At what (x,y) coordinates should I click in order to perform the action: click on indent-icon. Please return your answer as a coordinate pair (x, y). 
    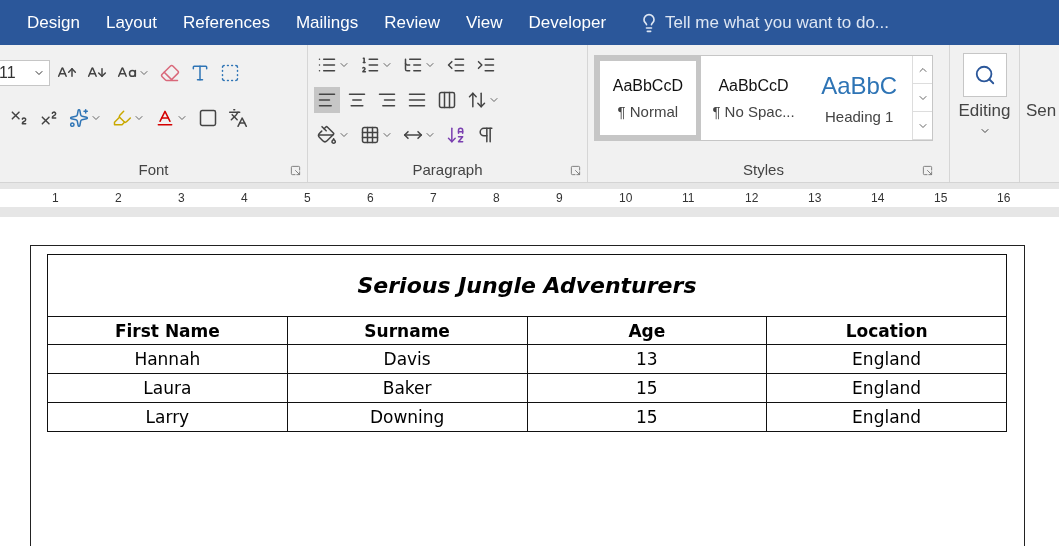
    Looking at the image, I should click on (486, 65).